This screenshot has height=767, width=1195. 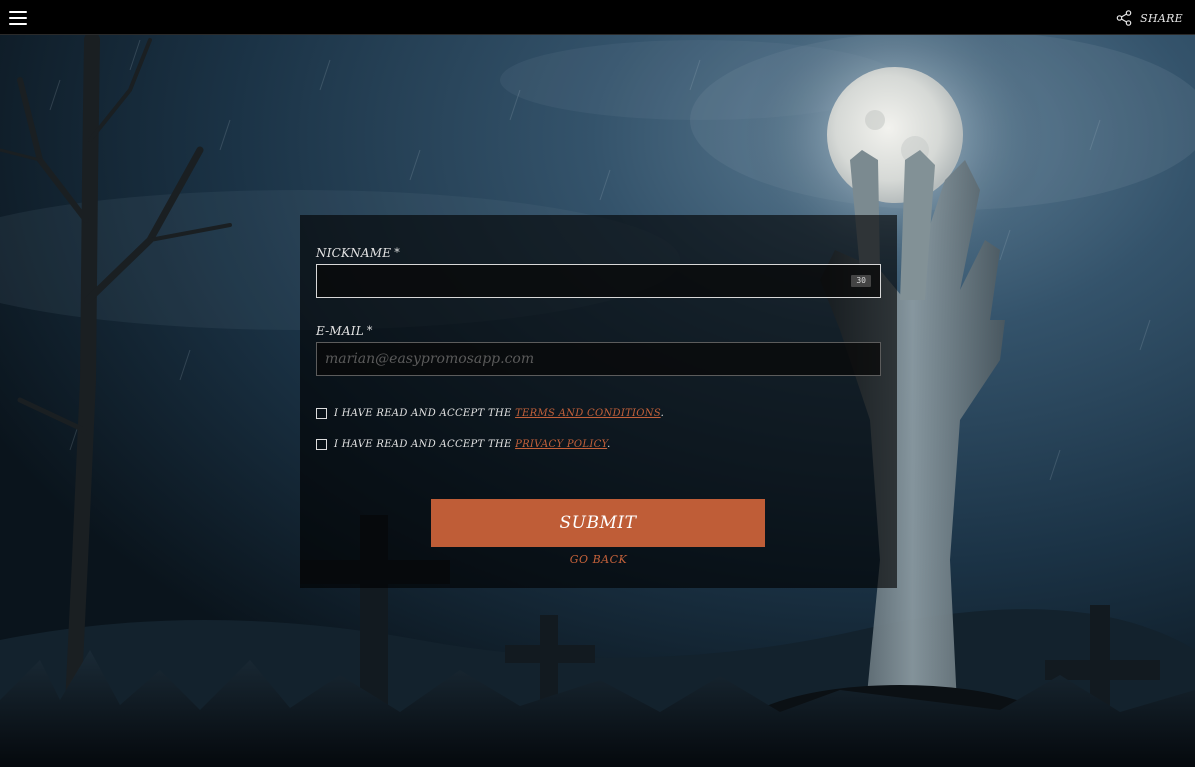 I want to click on nickname-required-mark: *, so click(x=397, y=252).